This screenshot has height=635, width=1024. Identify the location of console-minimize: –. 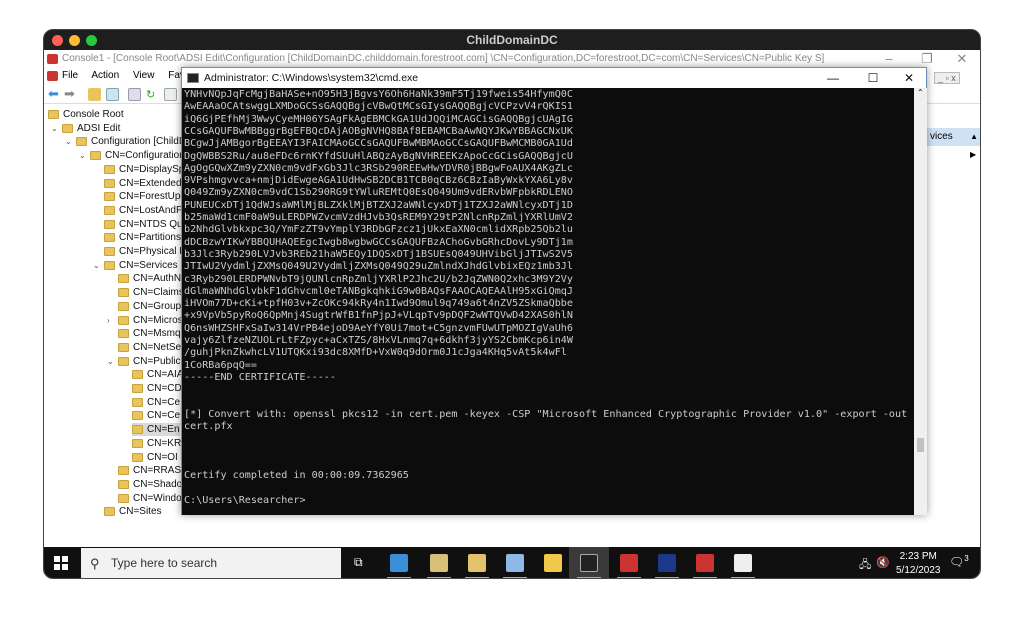
(889, 59).